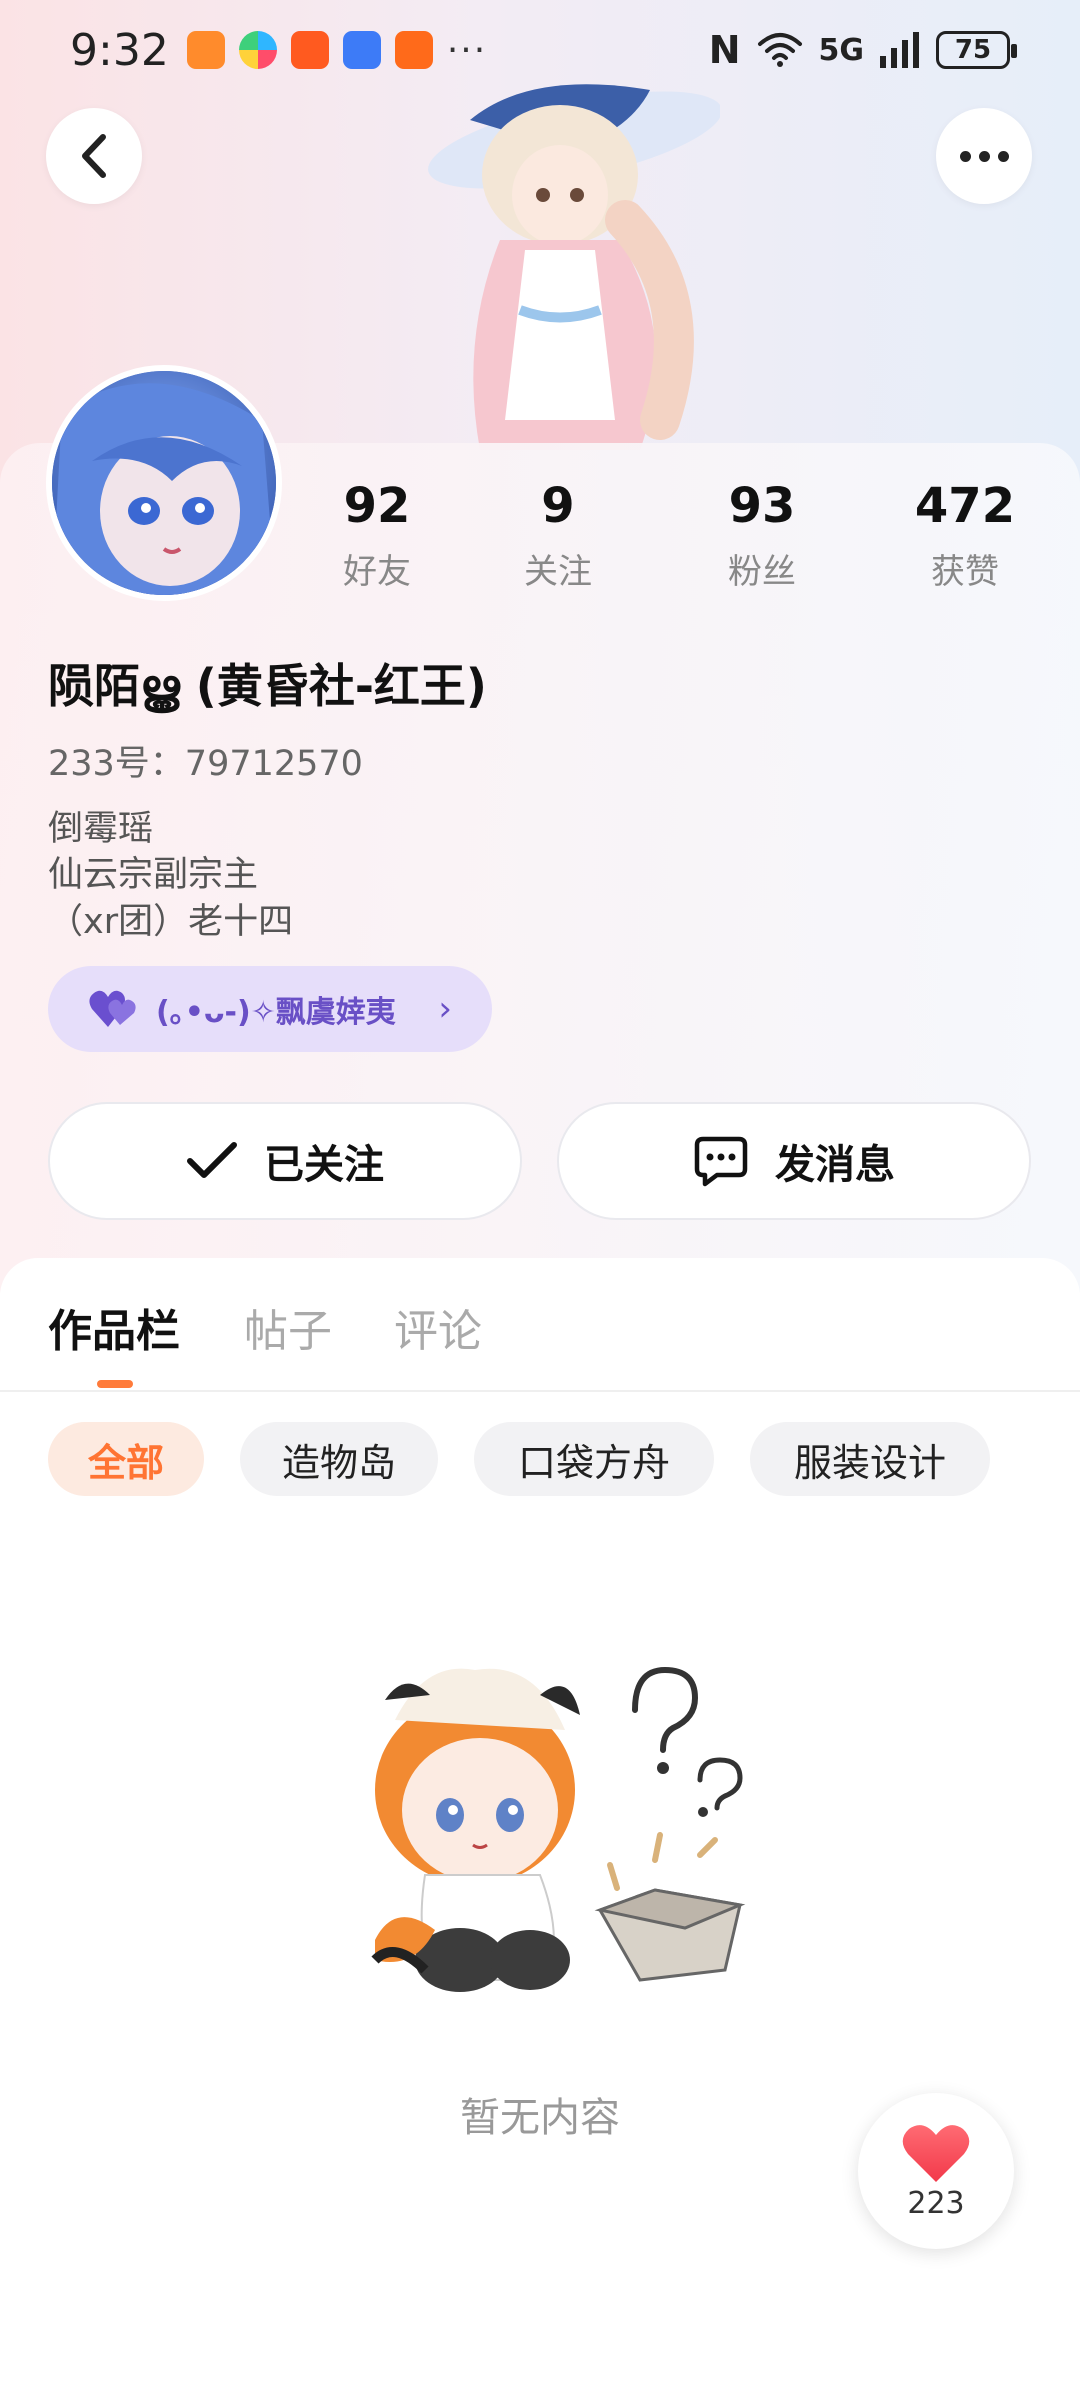 This screenshot has height=2400, width=1080. I want to click on more-button, so click(984, 156).